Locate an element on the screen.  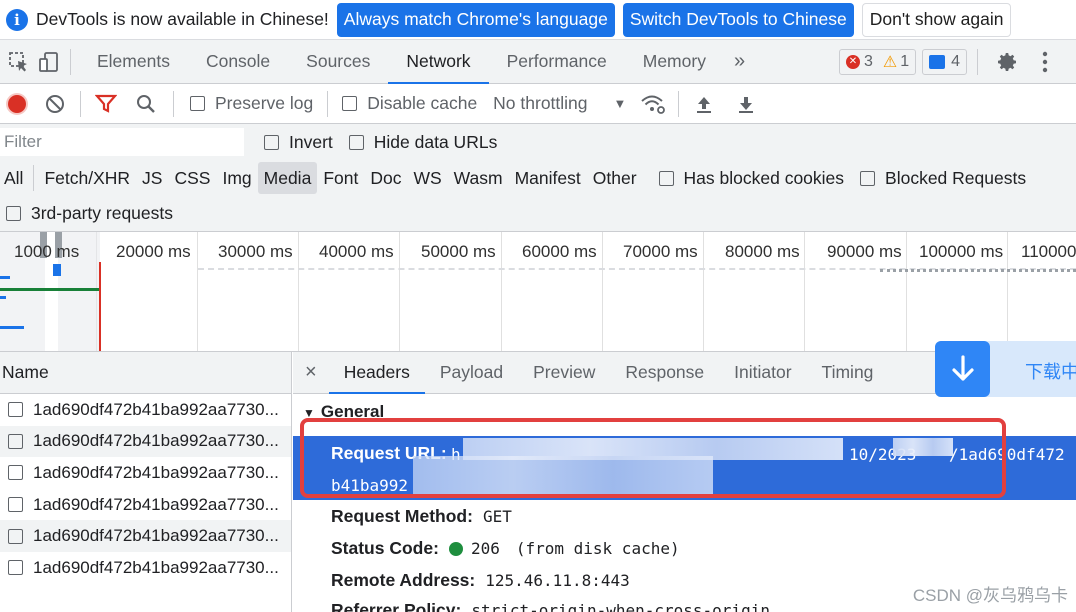
tab-performance: Performance is located at coordinates (557, 62).